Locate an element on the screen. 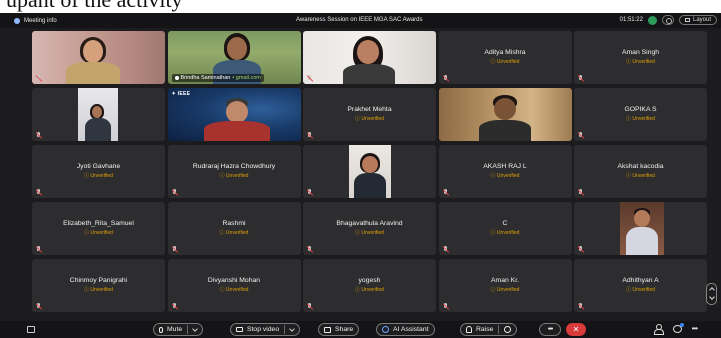  raise-label: Raise is located at coordinates (485, 329).